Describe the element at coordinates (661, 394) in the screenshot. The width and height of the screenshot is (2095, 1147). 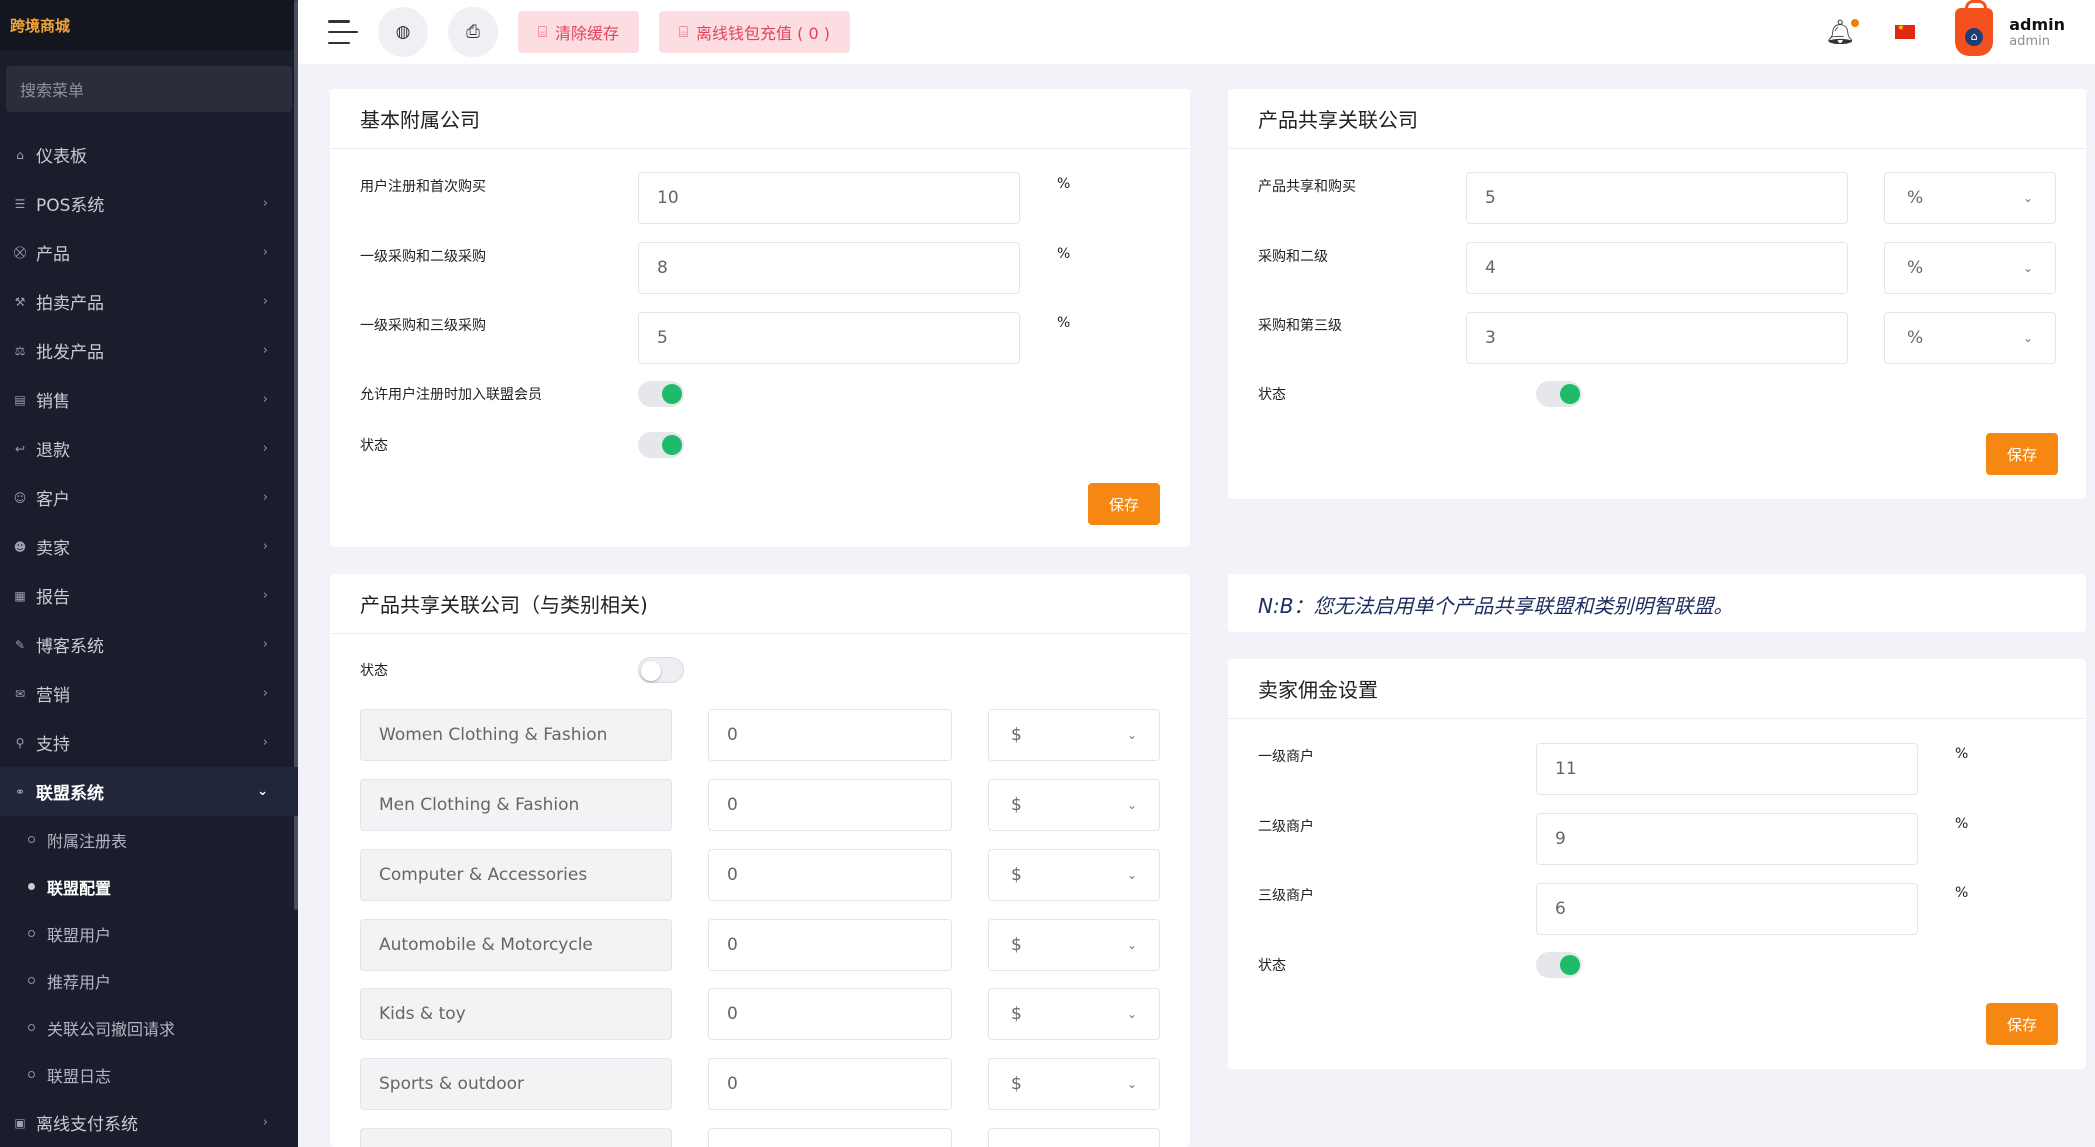
I see `allow-join-toggle` at that location.